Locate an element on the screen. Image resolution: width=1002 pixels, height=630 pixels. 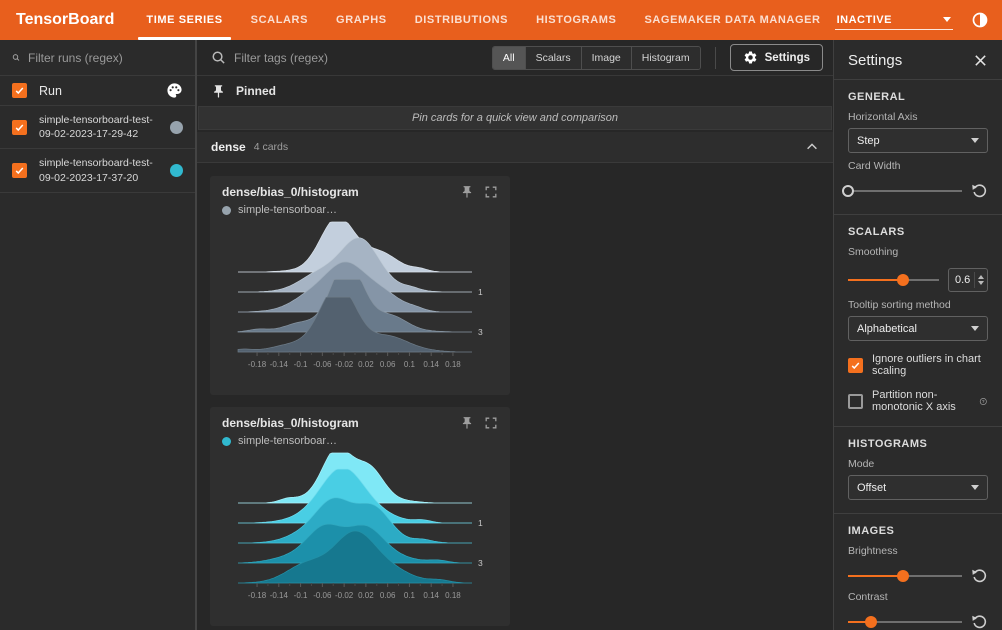
card-width-slider is located at coordinates (902, 191).